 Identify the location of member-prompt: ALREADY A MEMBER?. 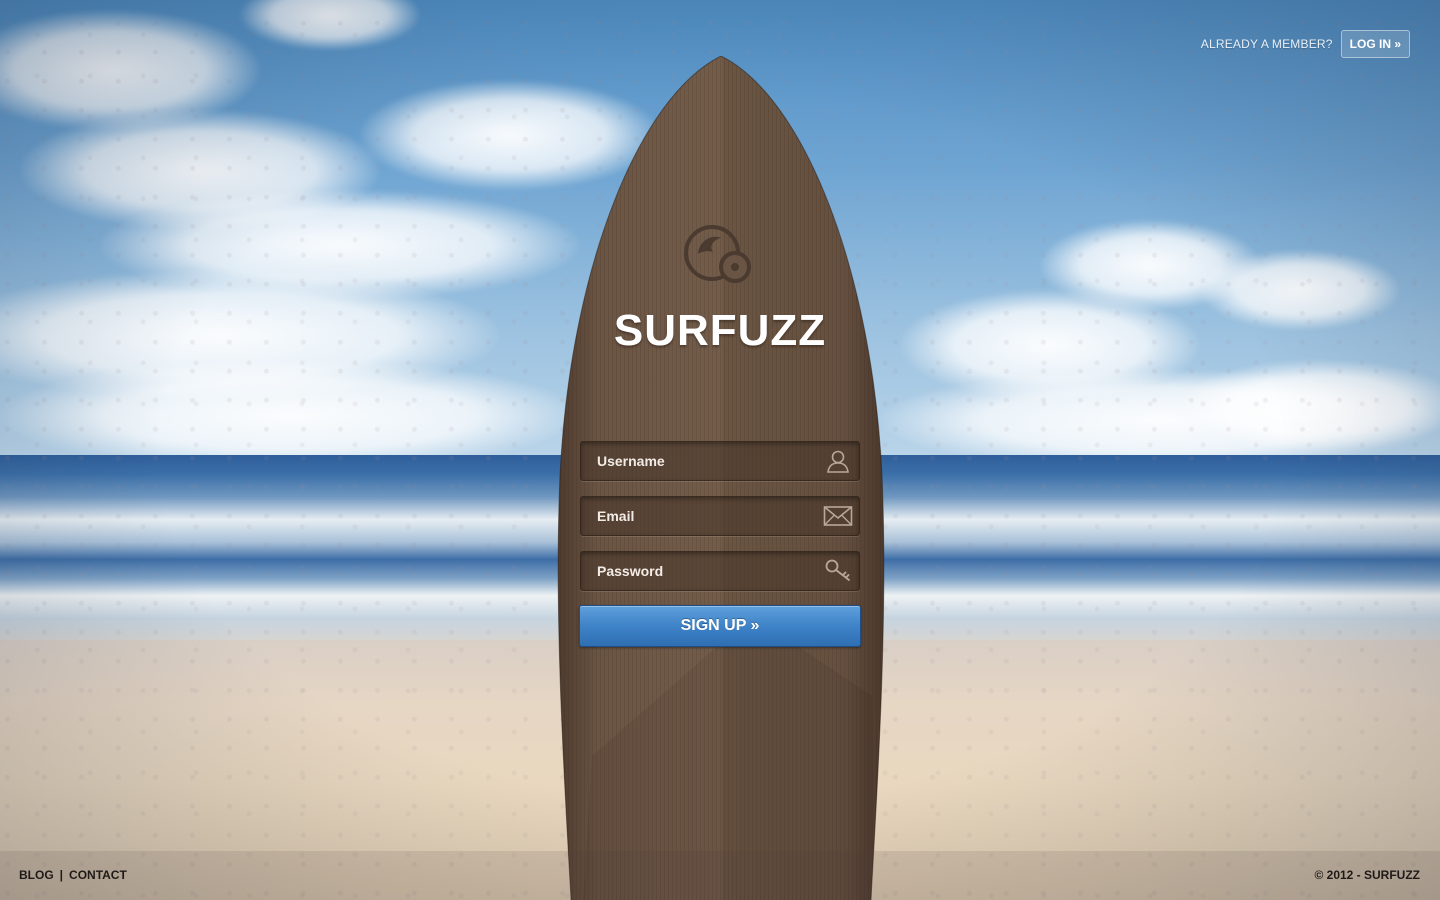
(1266, 44).